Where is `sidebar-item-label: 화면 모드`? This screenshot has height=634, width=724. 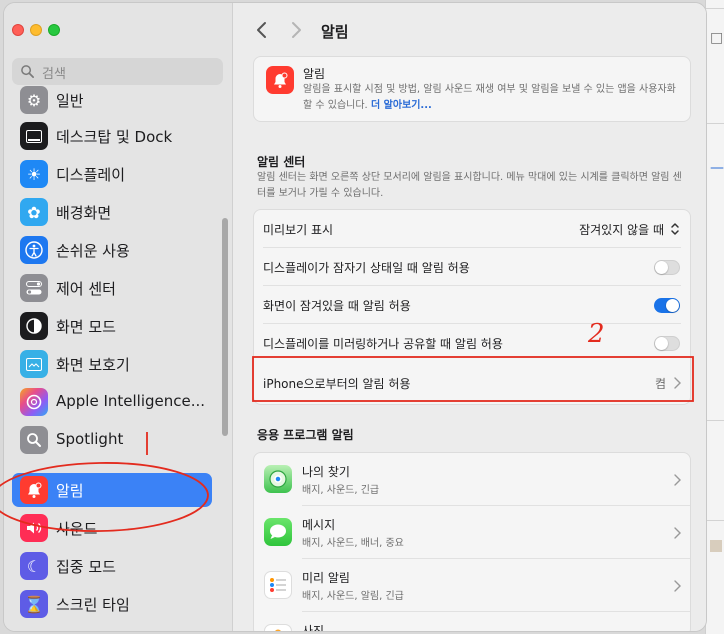 sidebar-item-label: 화면 모드 is located at coordinates (86, 327).